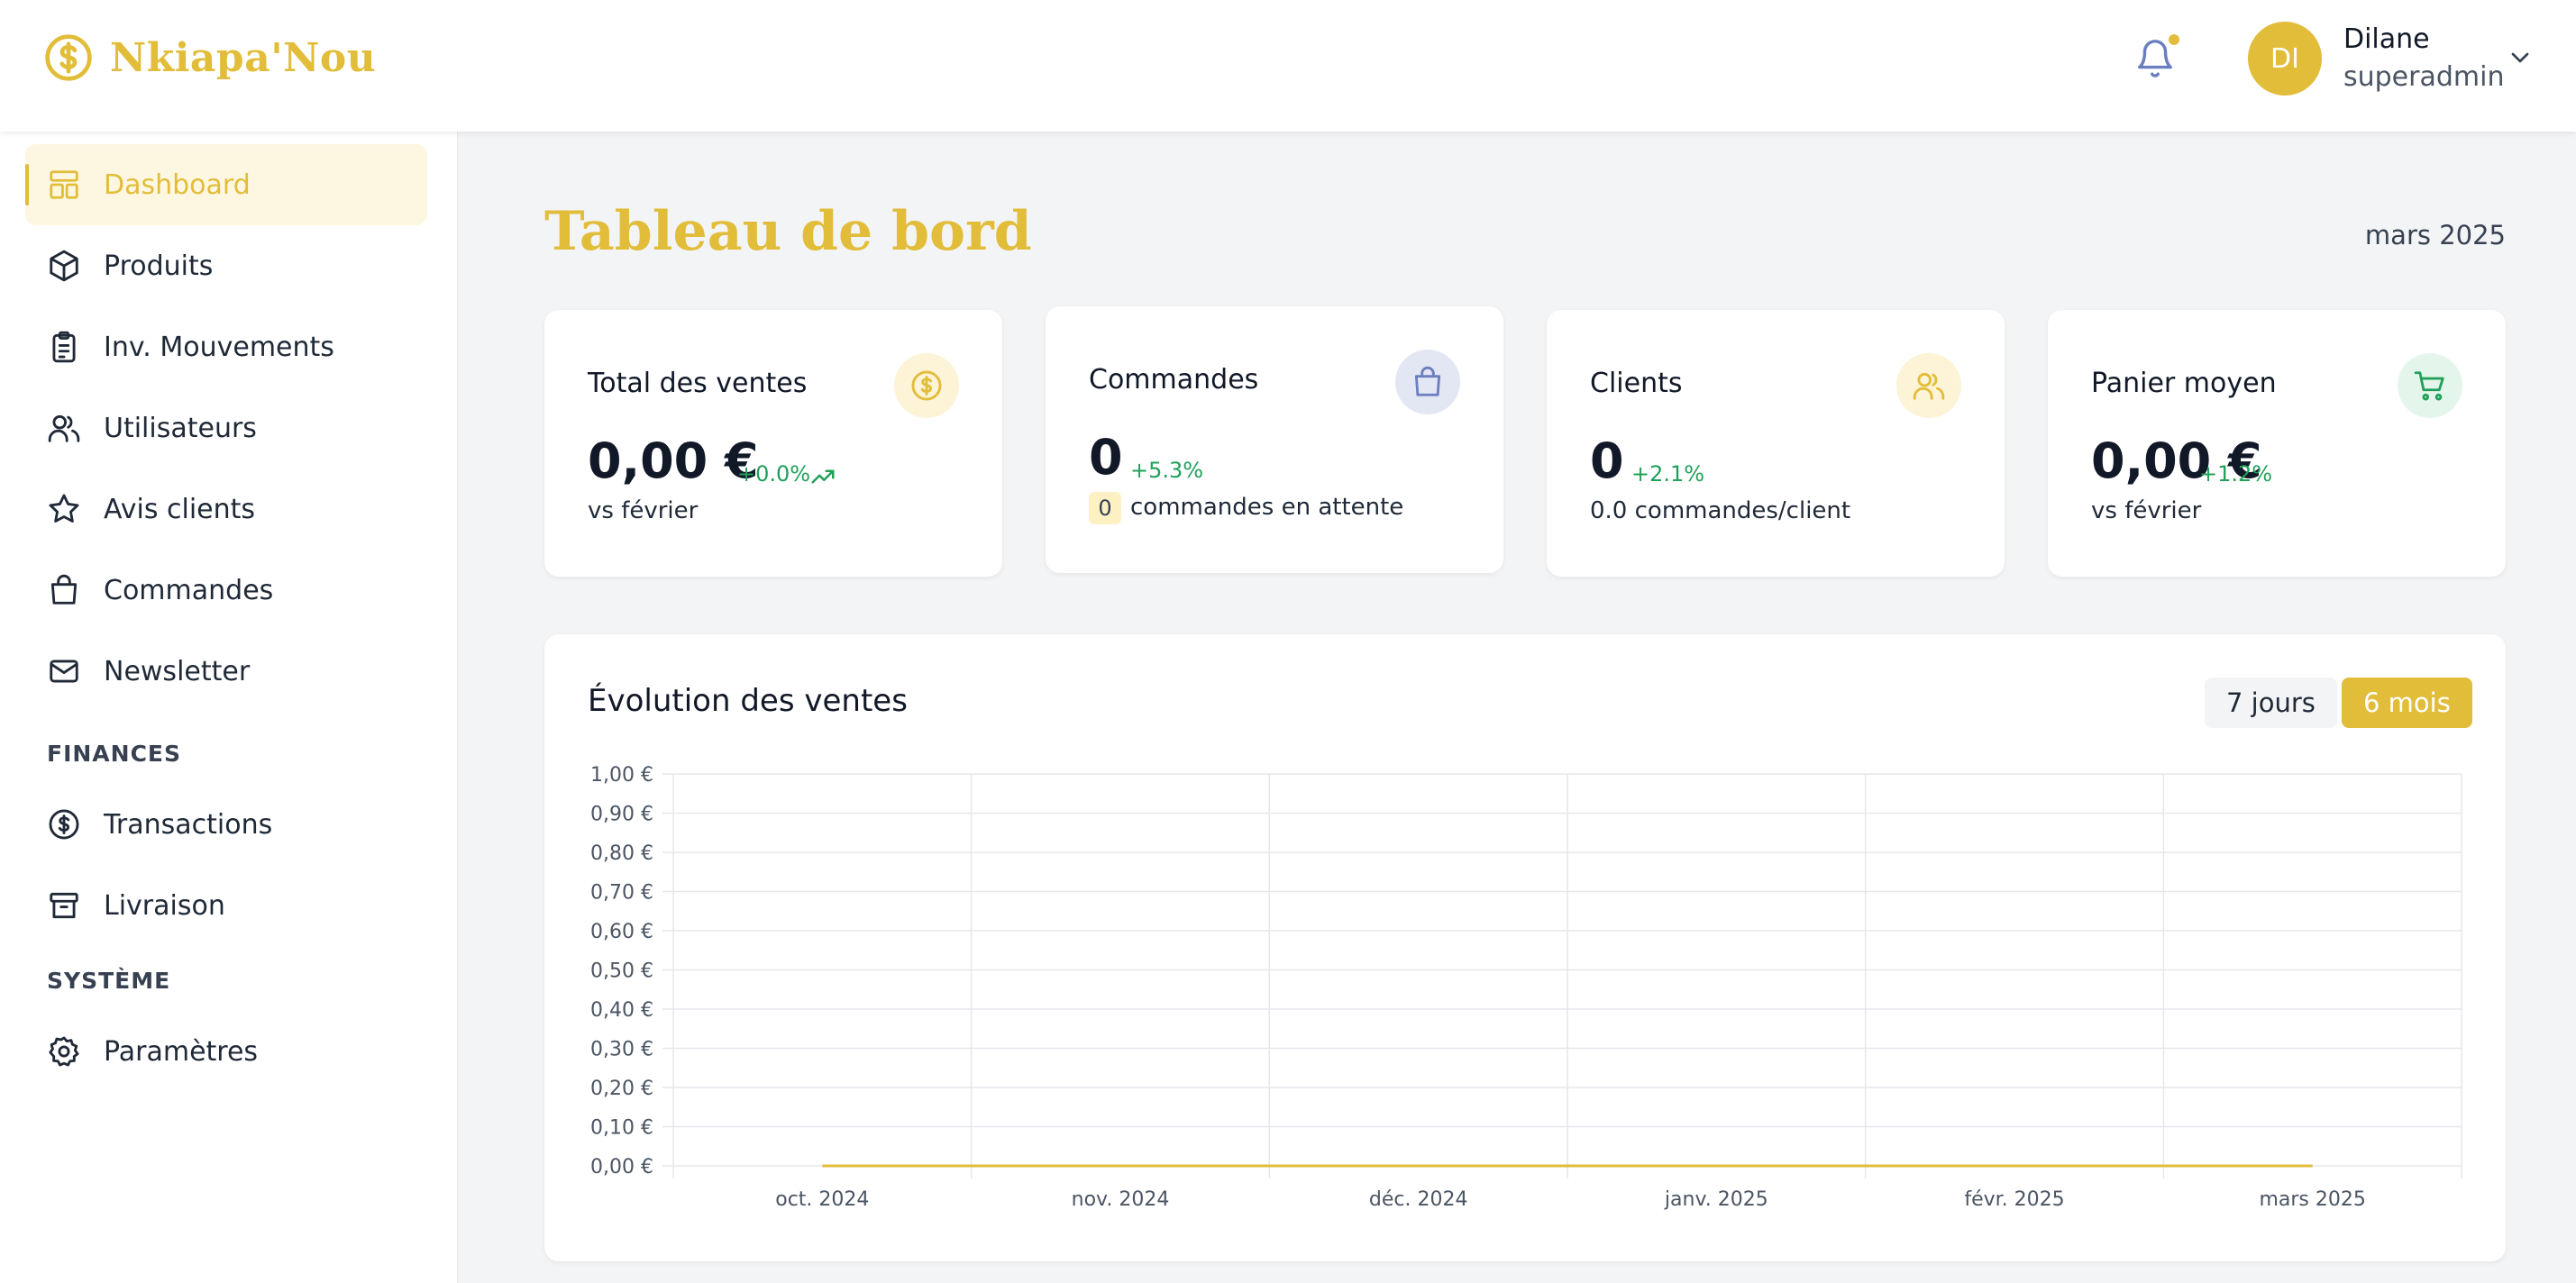 The image size is (2576, 1283). Describe the element at coordinates (1637, 383) in the screenshot. I see `card-title: Clients` at that location.